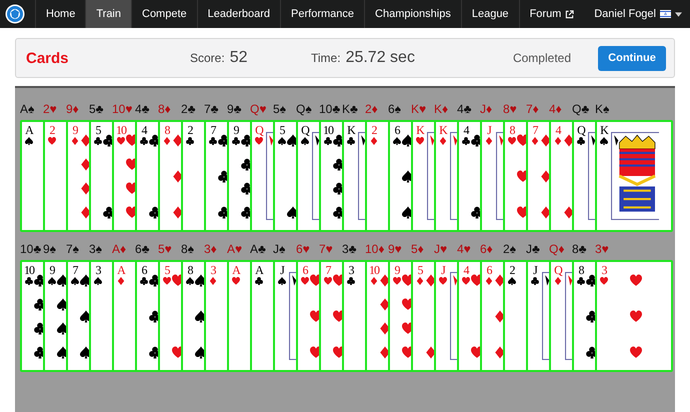 The image size is (690, 412). I want to click on card-label: 3♦, so click(211, 249).